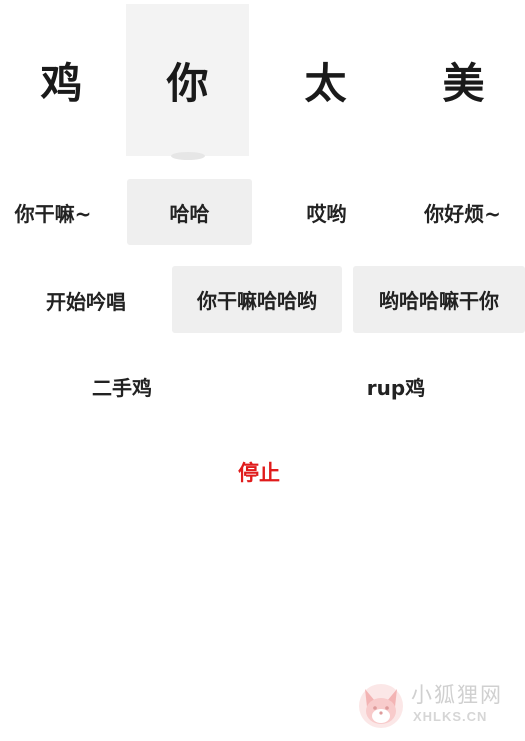 This screenshot has height=741, width=525. I want to click on sound-button-kai-shi-yin-chang: 开始吟唱, so click(86, 300).